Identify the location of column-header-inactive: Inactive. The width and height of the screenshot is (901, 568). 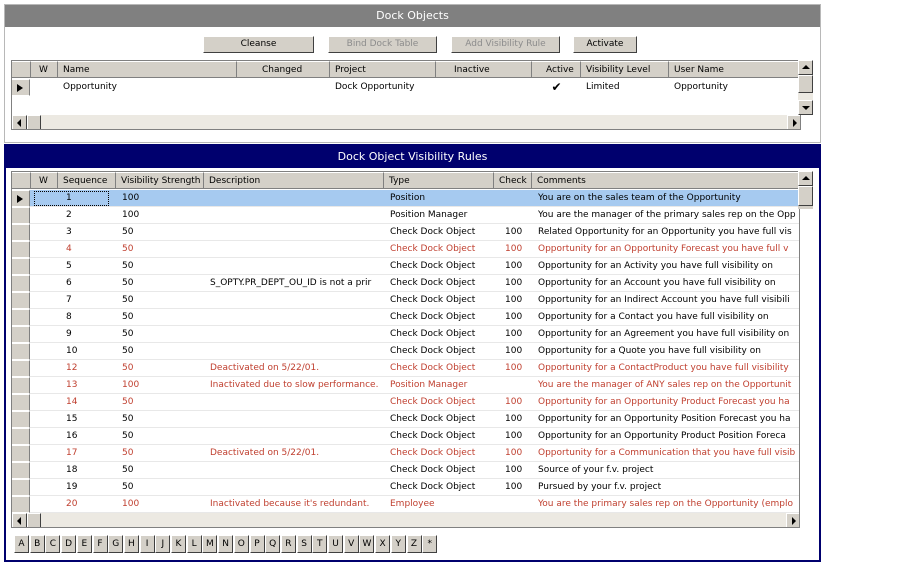
(484, 69).